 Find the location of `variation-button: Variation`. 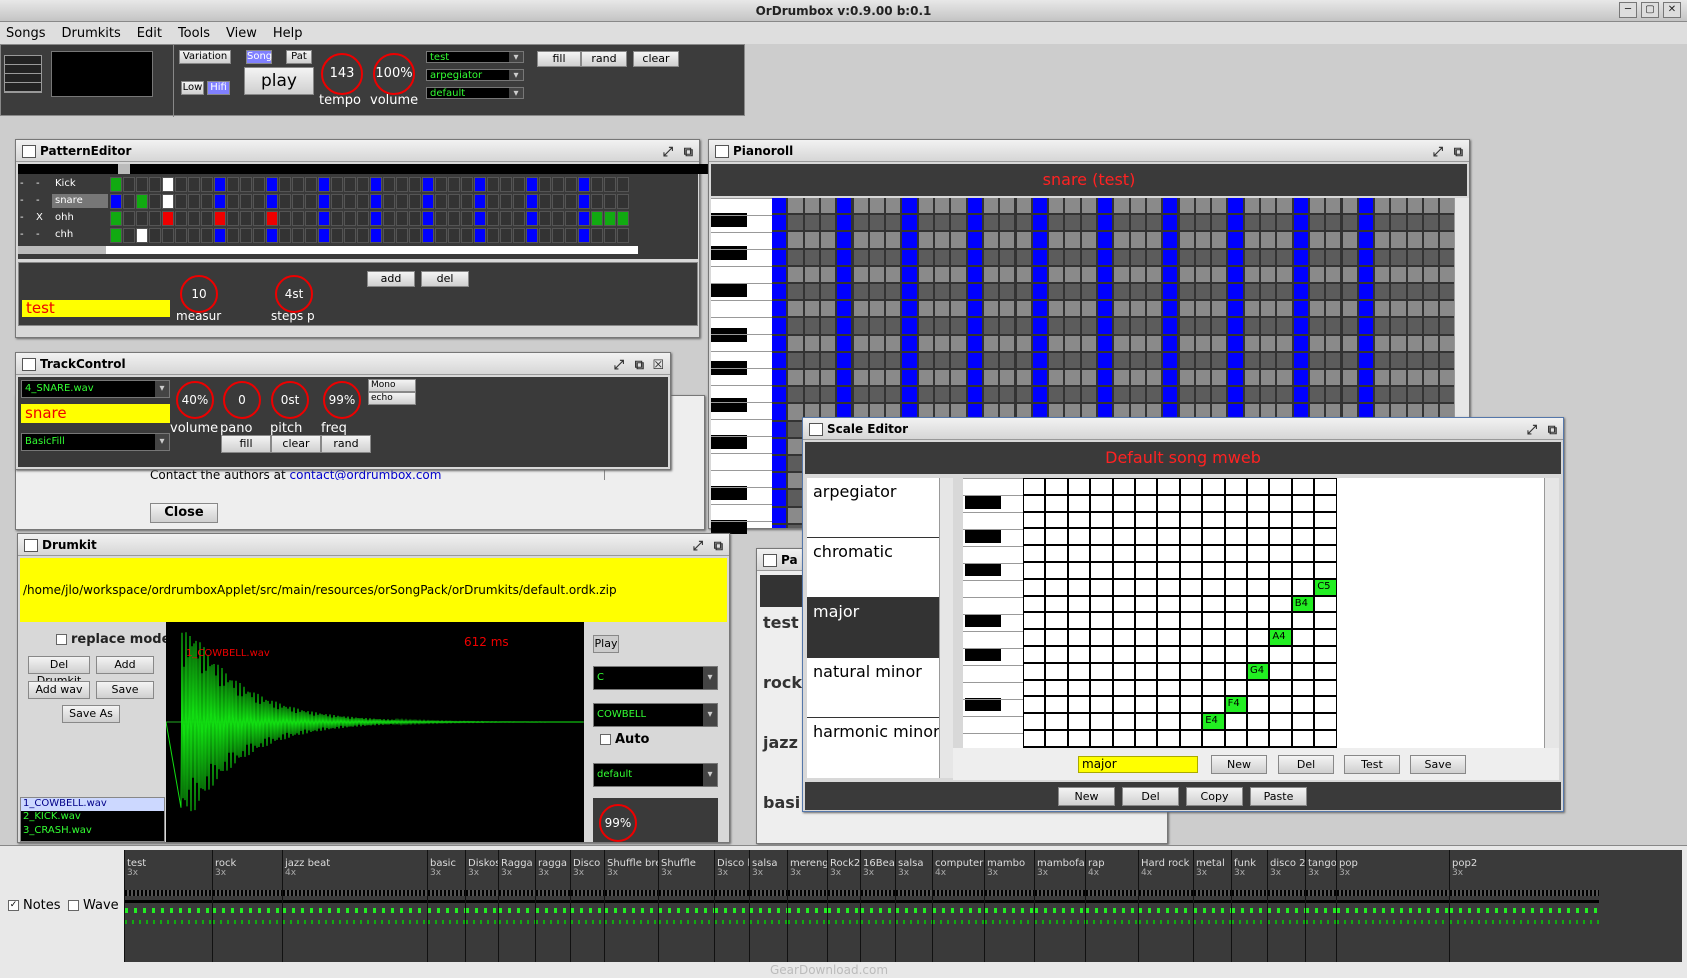

variation-button: Variation is located at coordinates (205, 57).